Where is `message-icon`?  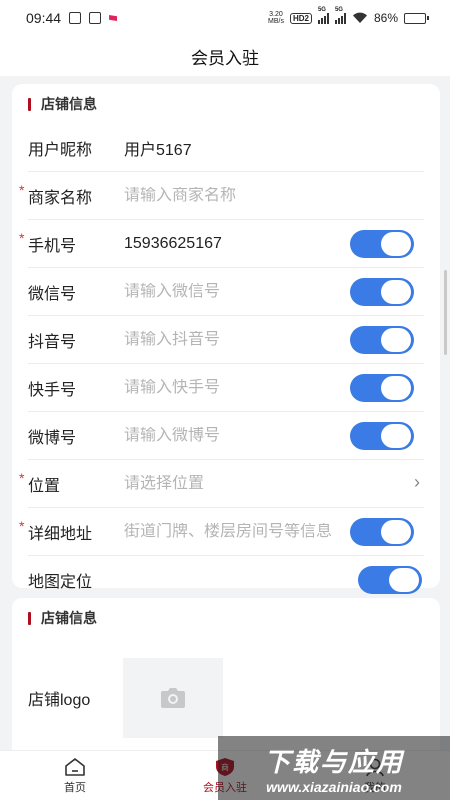
message-icon is located at coordinates (95, 18).